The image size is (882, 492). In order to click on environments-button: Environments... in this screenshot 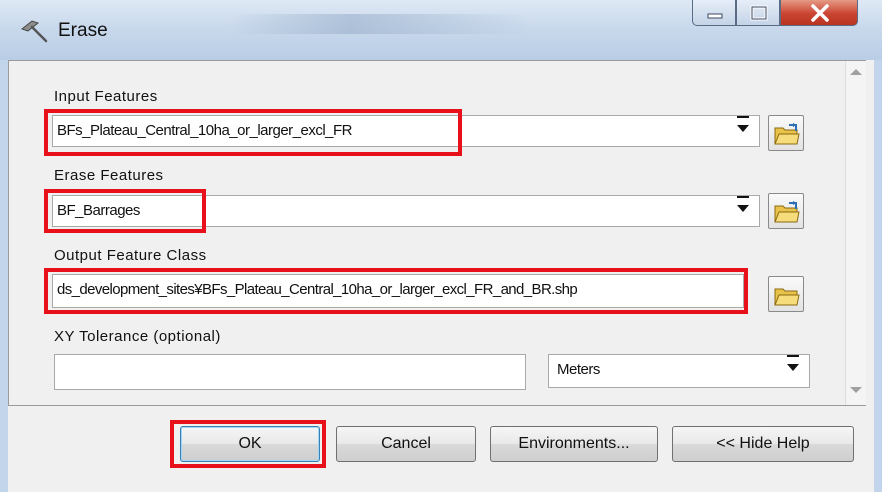, I will do `click(574, 444)`.